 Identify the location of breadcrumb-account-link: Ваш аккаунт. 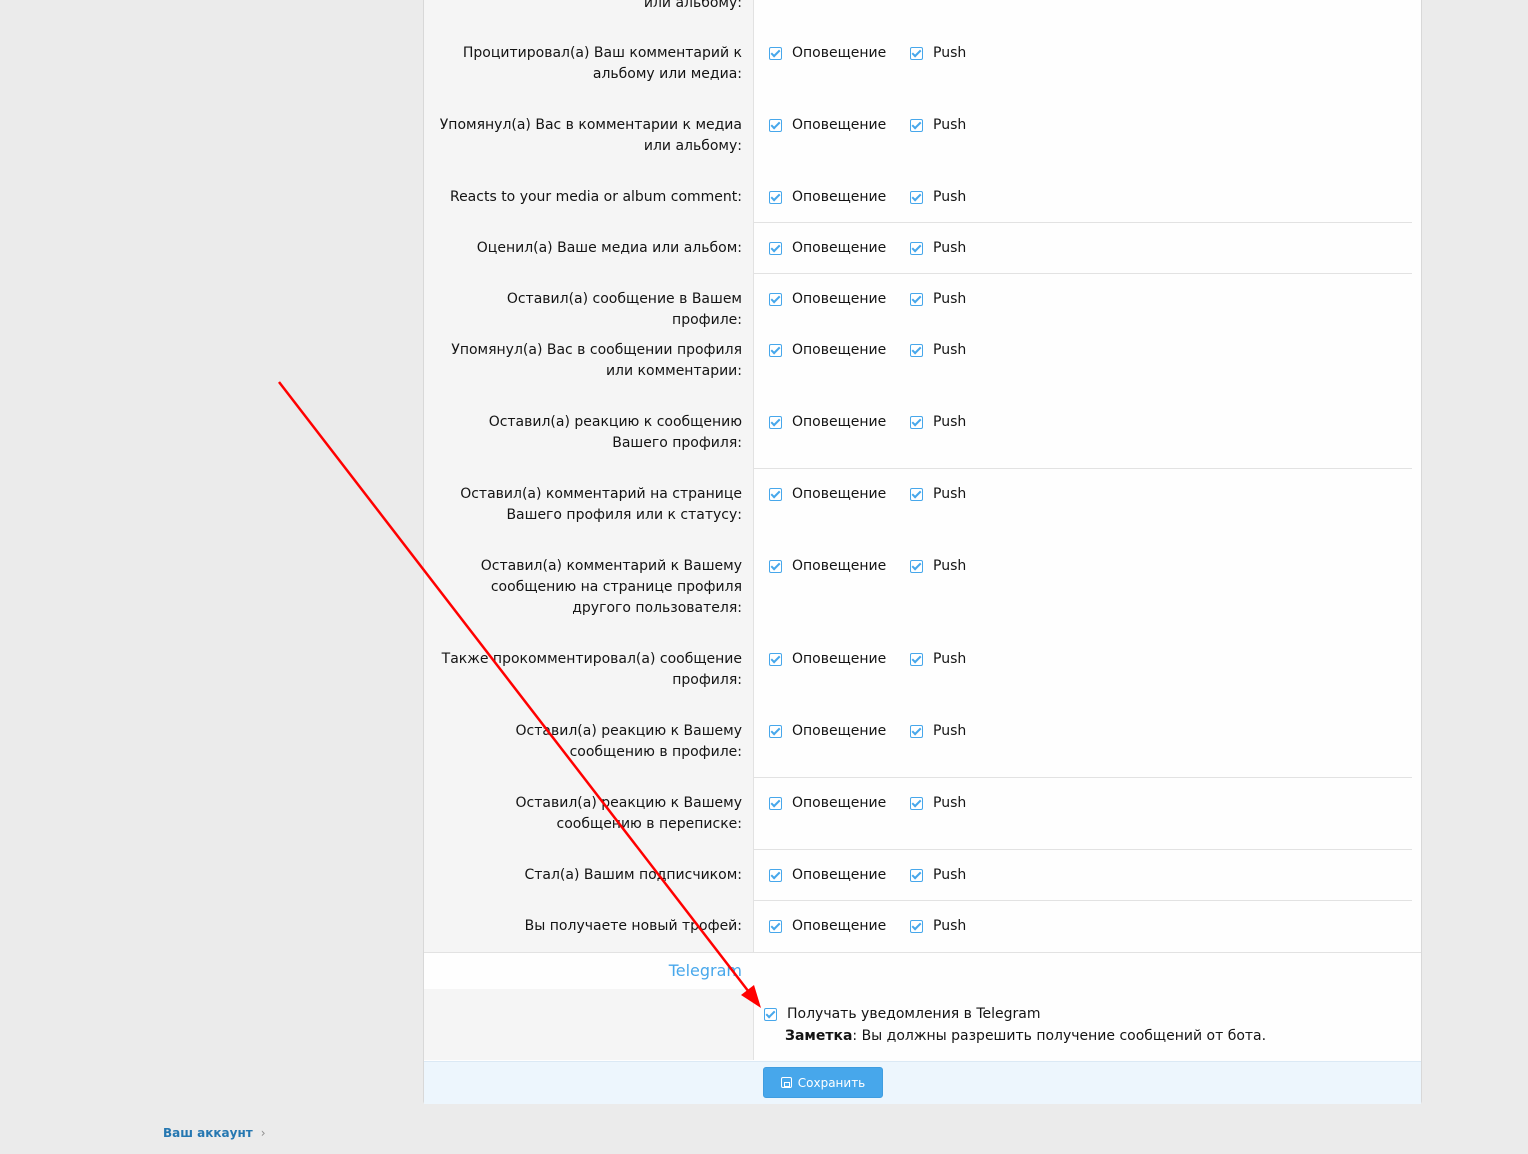
(208, 1133).